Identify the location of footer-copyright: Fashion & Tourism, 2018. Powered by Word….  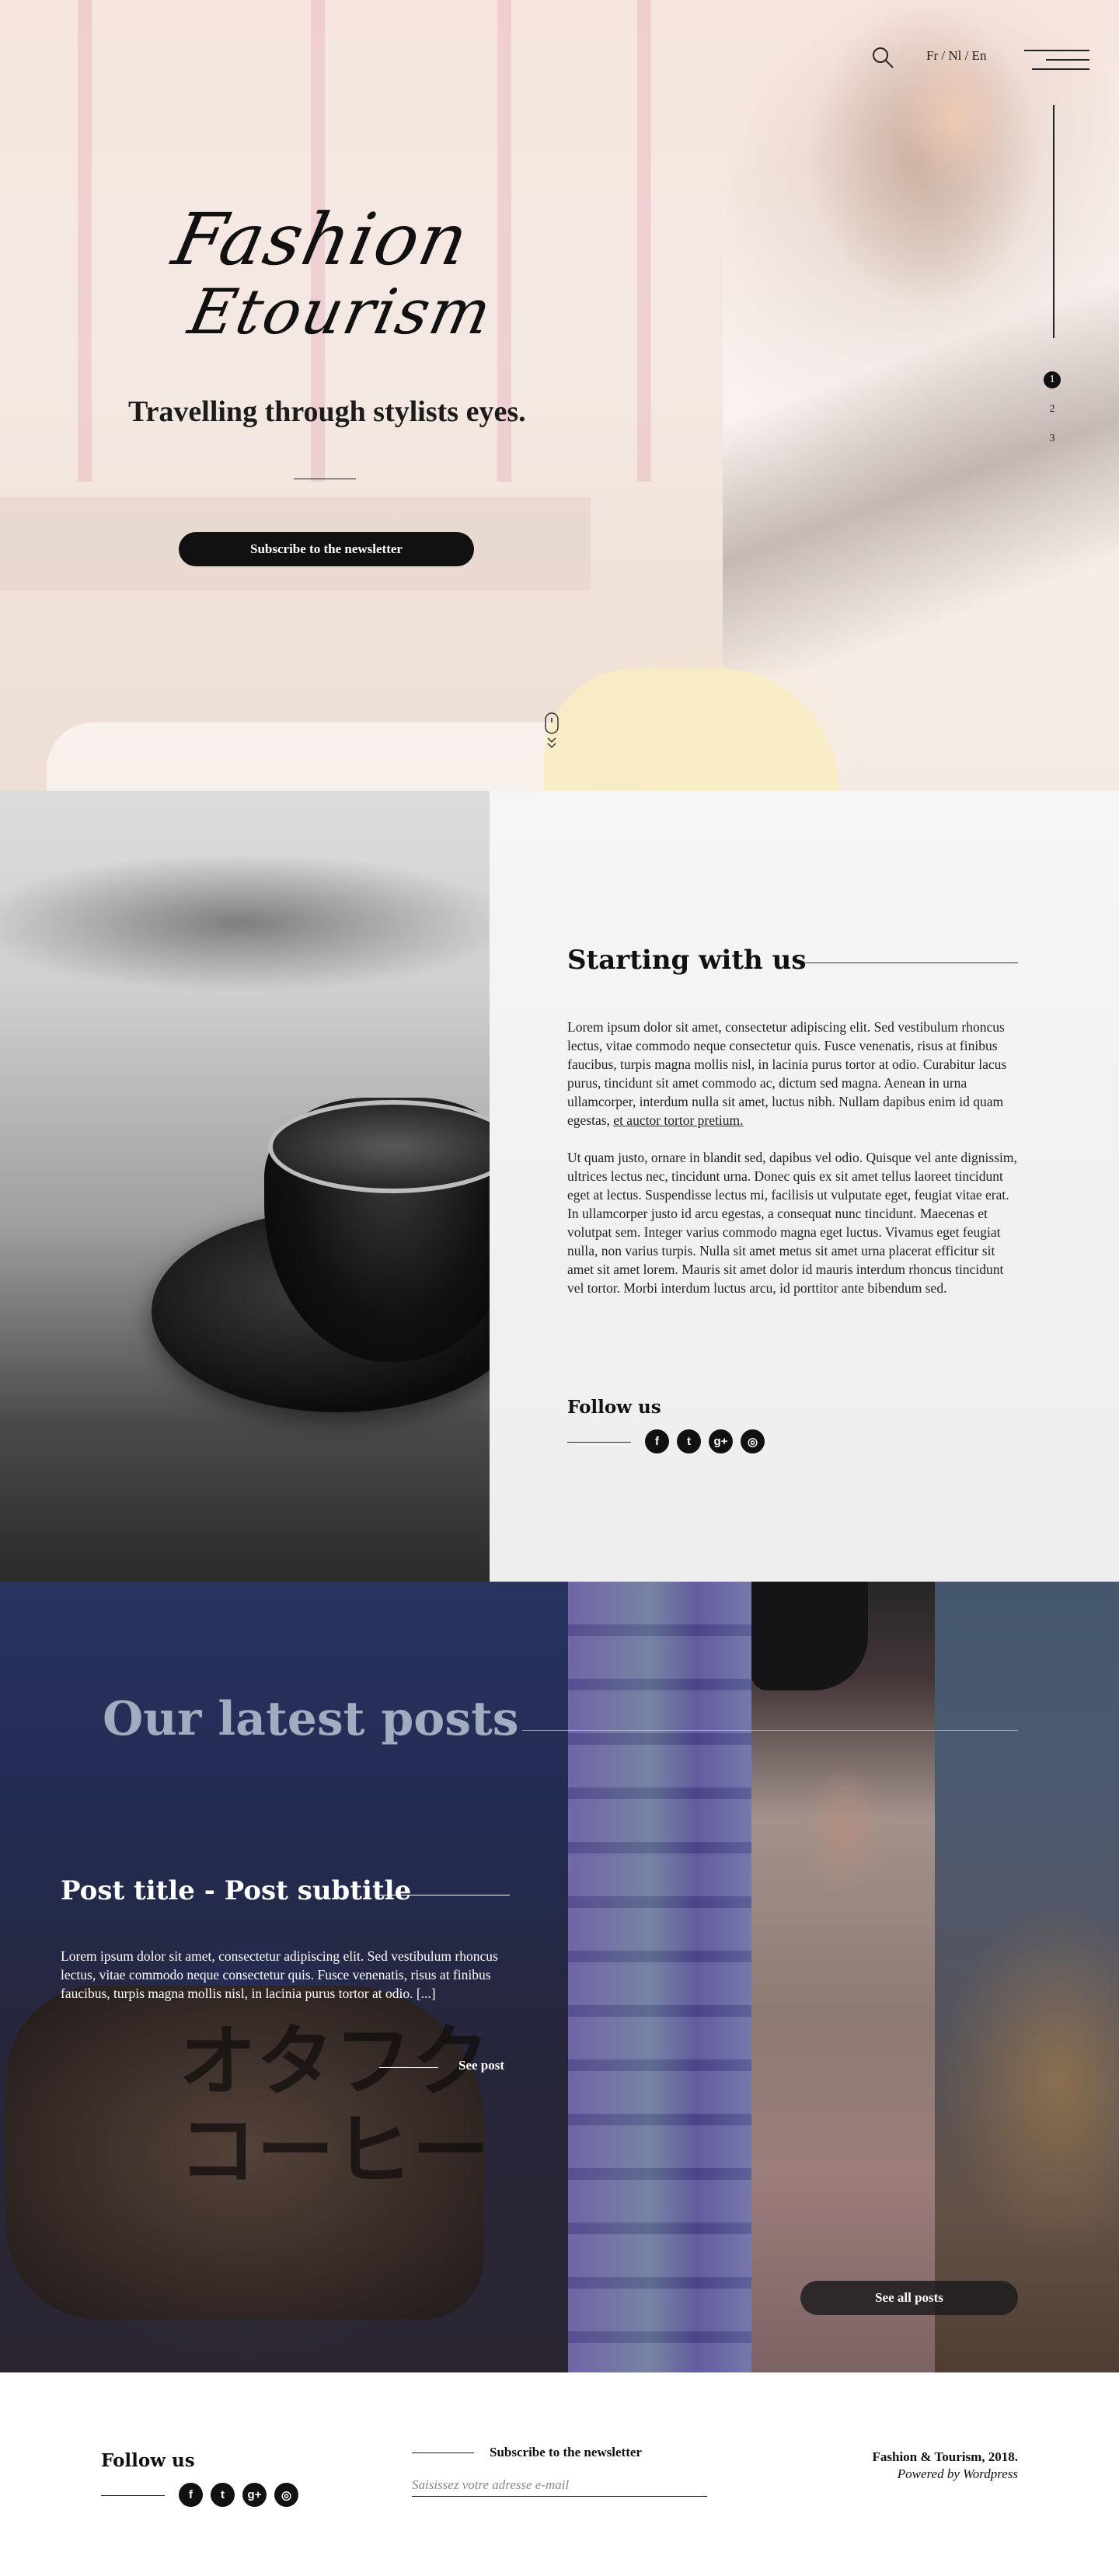
(945, 2466).